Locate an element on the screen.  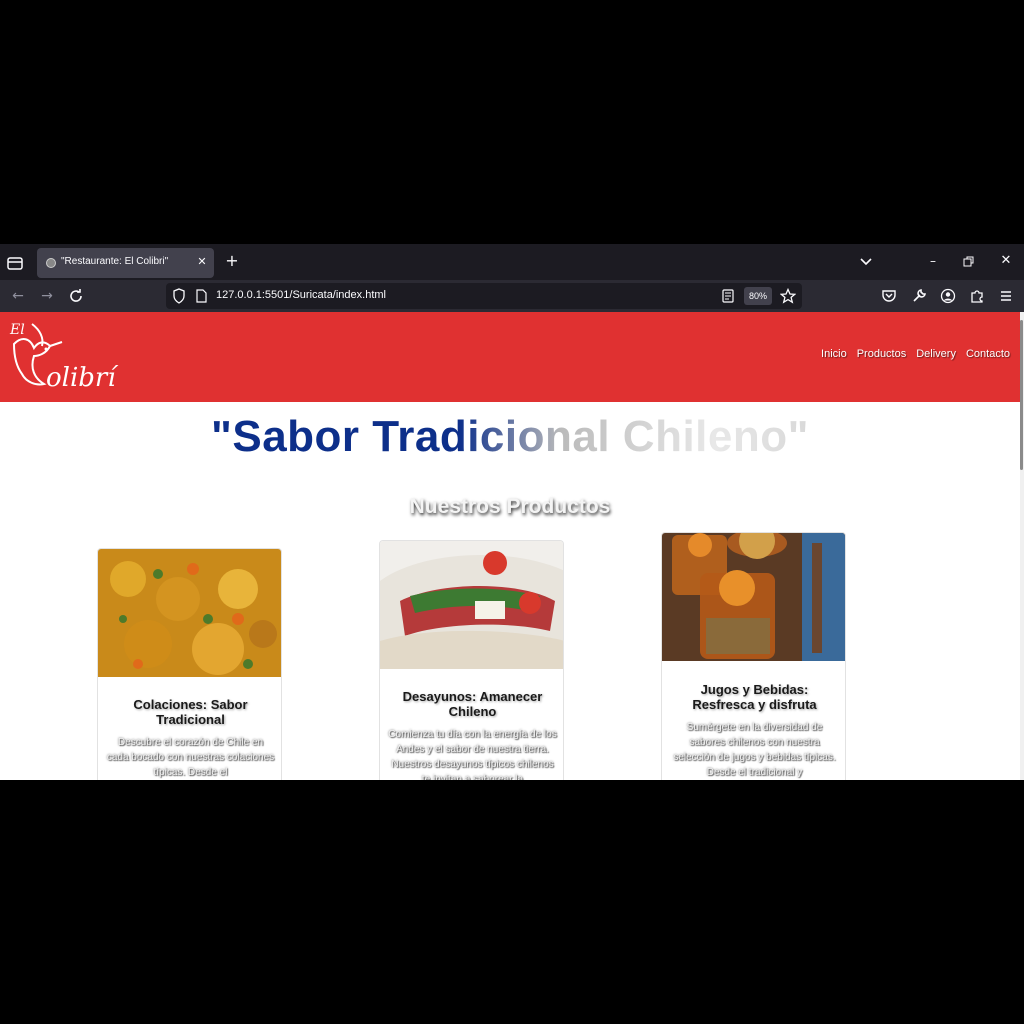
window-close-icon: ✕ is located at coordinates (1006, 261).